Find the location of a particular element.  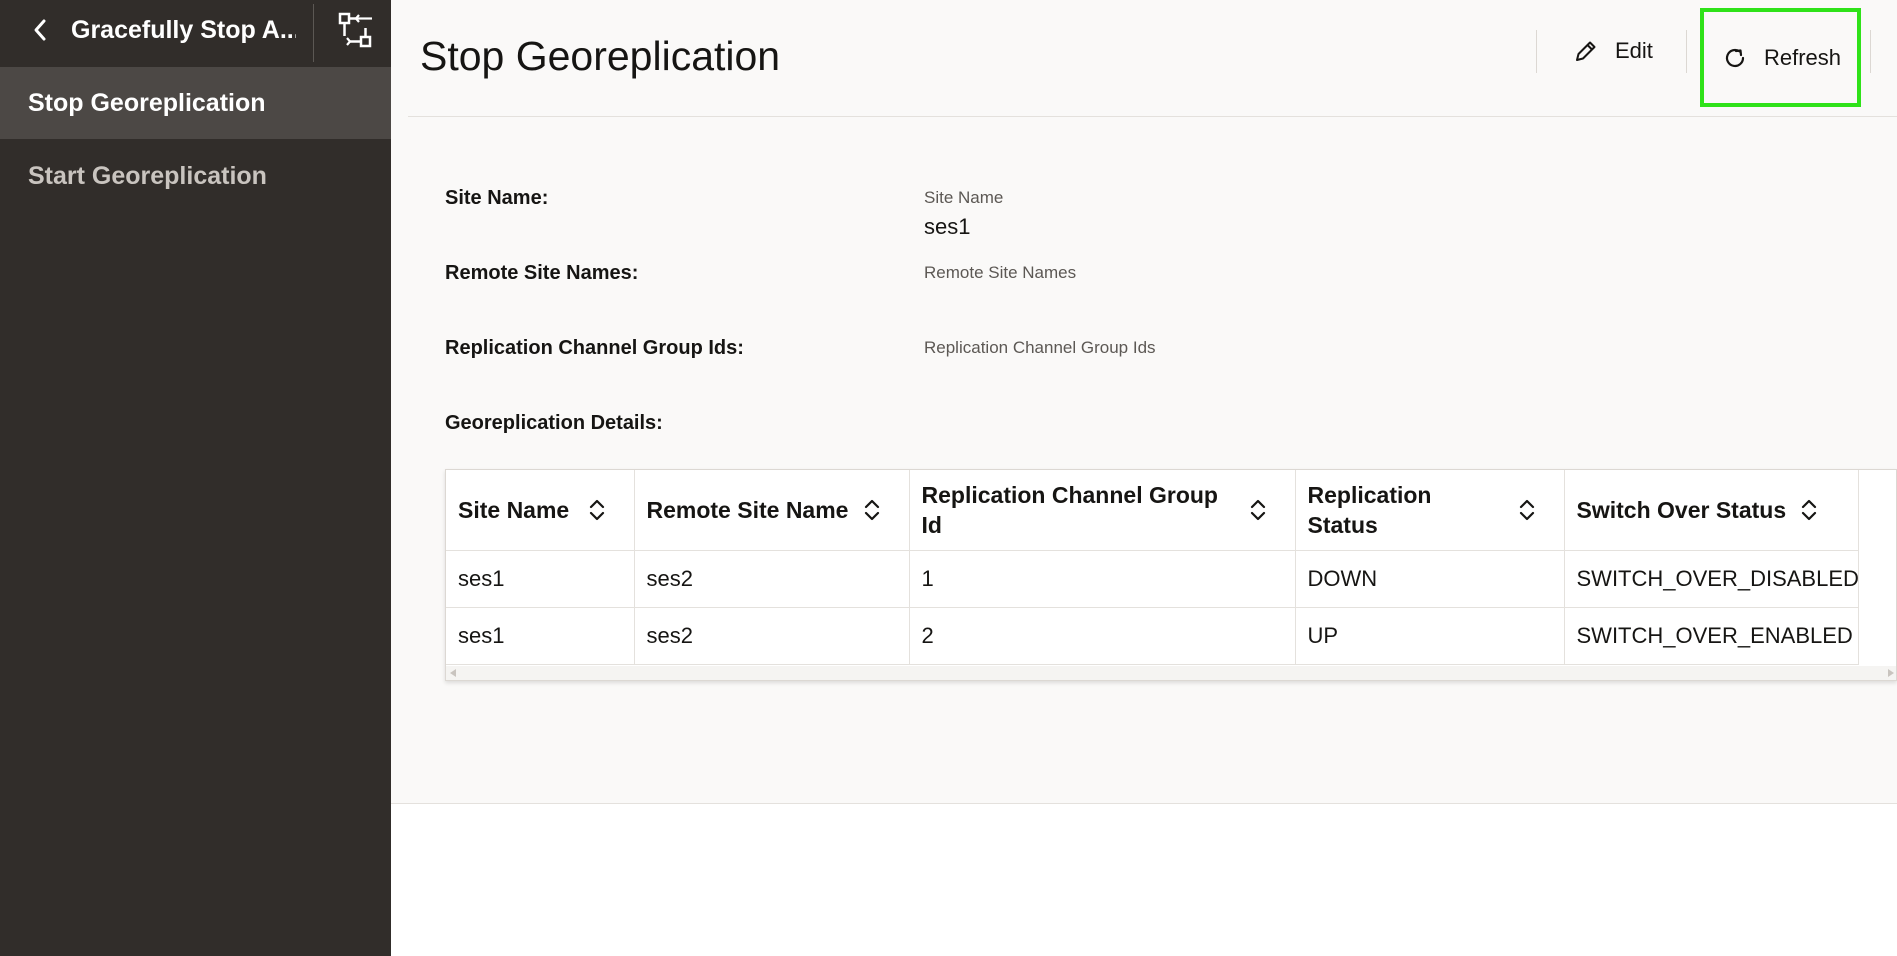

column-header-switch-over-status: Switch Over Status is located at coordinates (1711, 510).